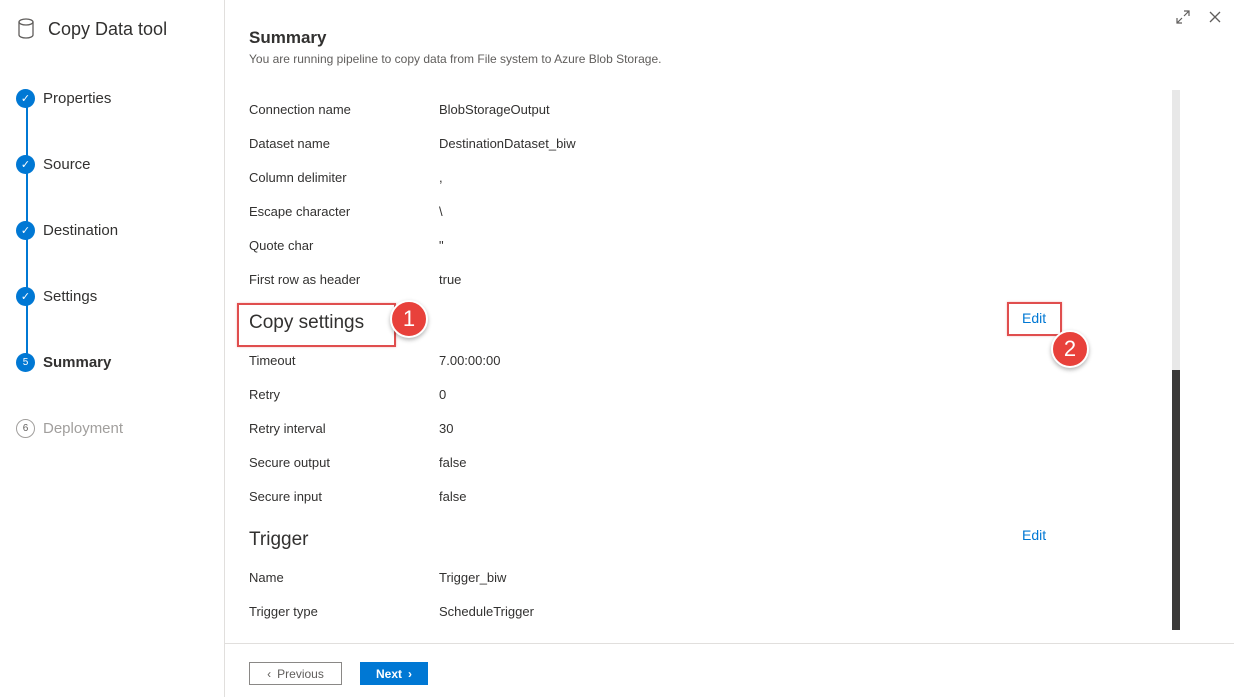 Image resolution: width=1234 pixels, height=697 pixels. What do you see at coordinates (450, 279) in the screenshot?
I see `row-value: true` at bounding box center [450, 279].